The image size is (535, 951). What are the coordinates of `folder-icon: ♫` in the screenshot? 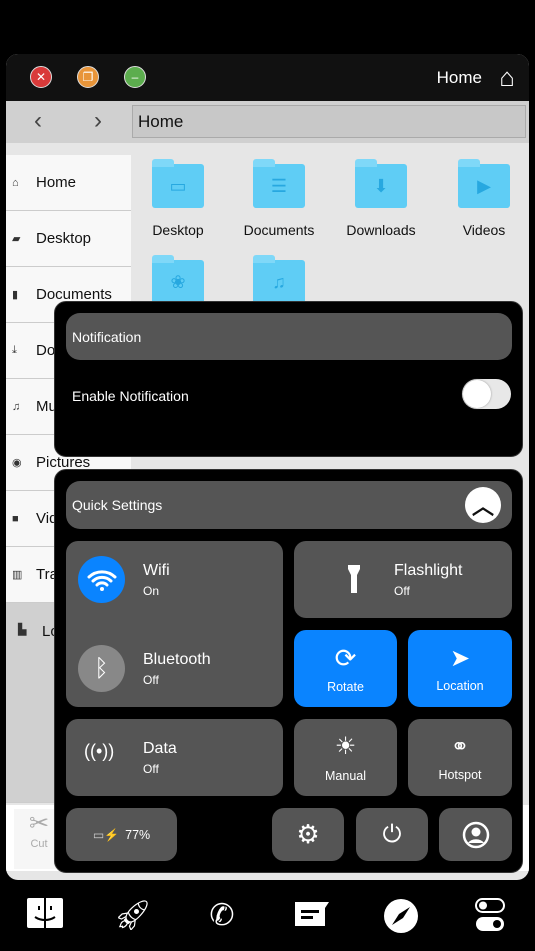 It's located at (279, 279).